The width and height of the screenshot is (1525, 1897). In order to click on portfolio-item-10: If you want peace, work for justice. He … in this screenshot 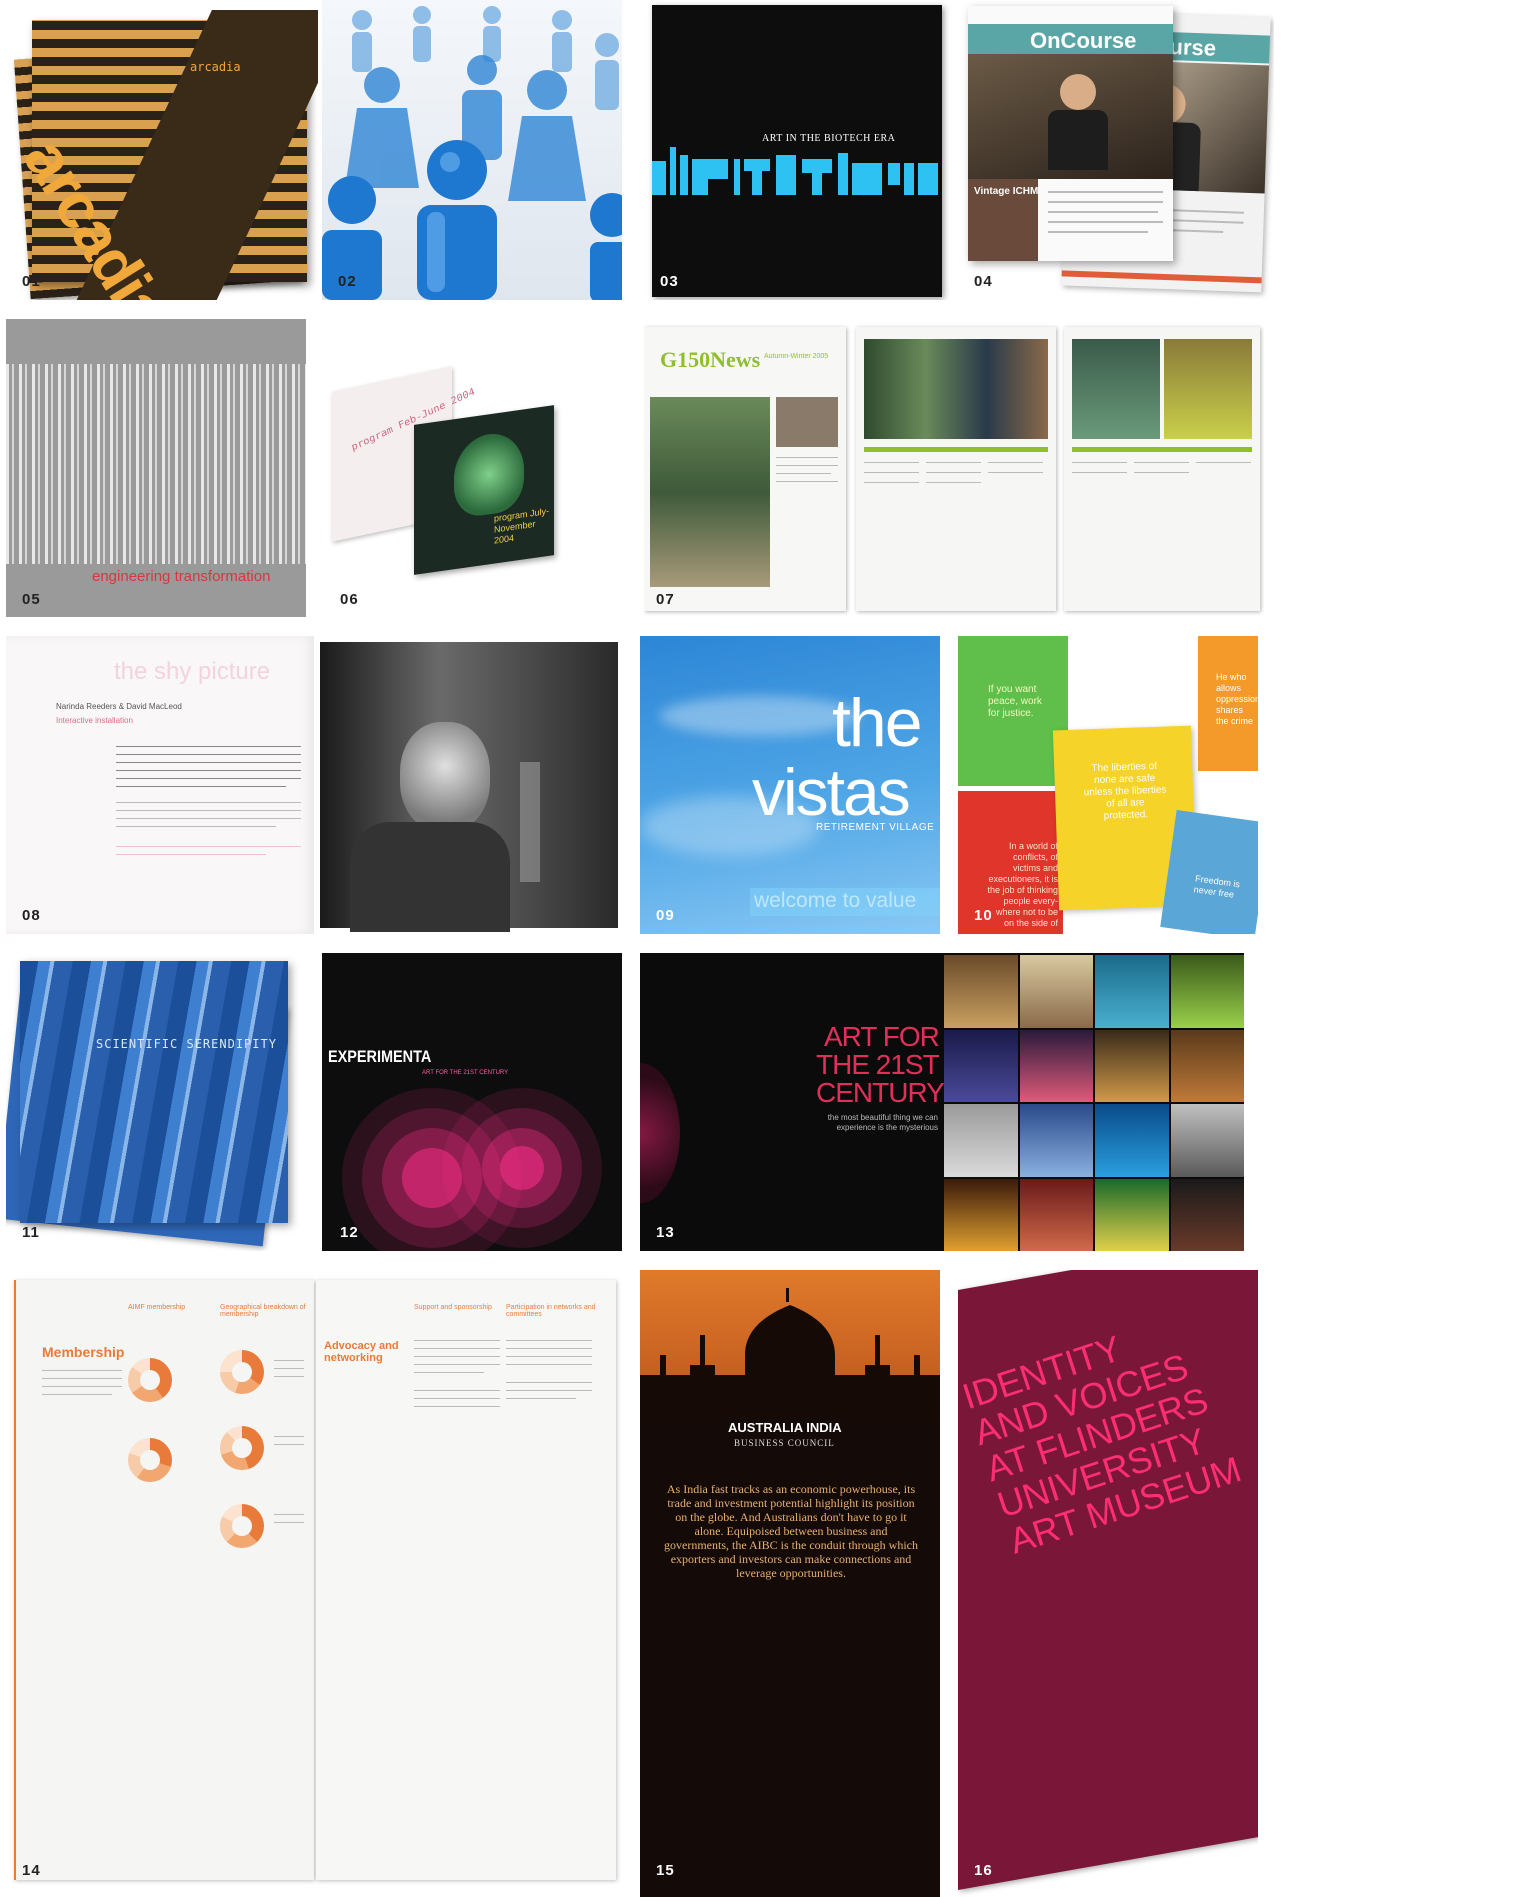, I will do `click(1108, 785)`.